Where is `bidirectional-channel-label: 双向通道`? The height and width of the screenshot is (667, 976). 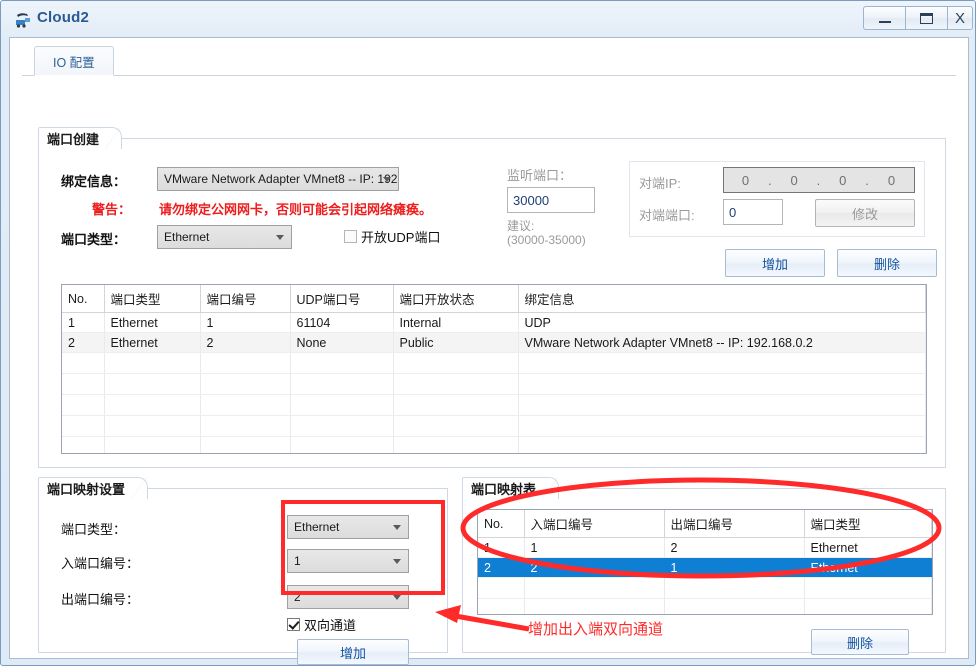
bidirectional-channel-label: 双向通道 is located at coordinates (330, 625).